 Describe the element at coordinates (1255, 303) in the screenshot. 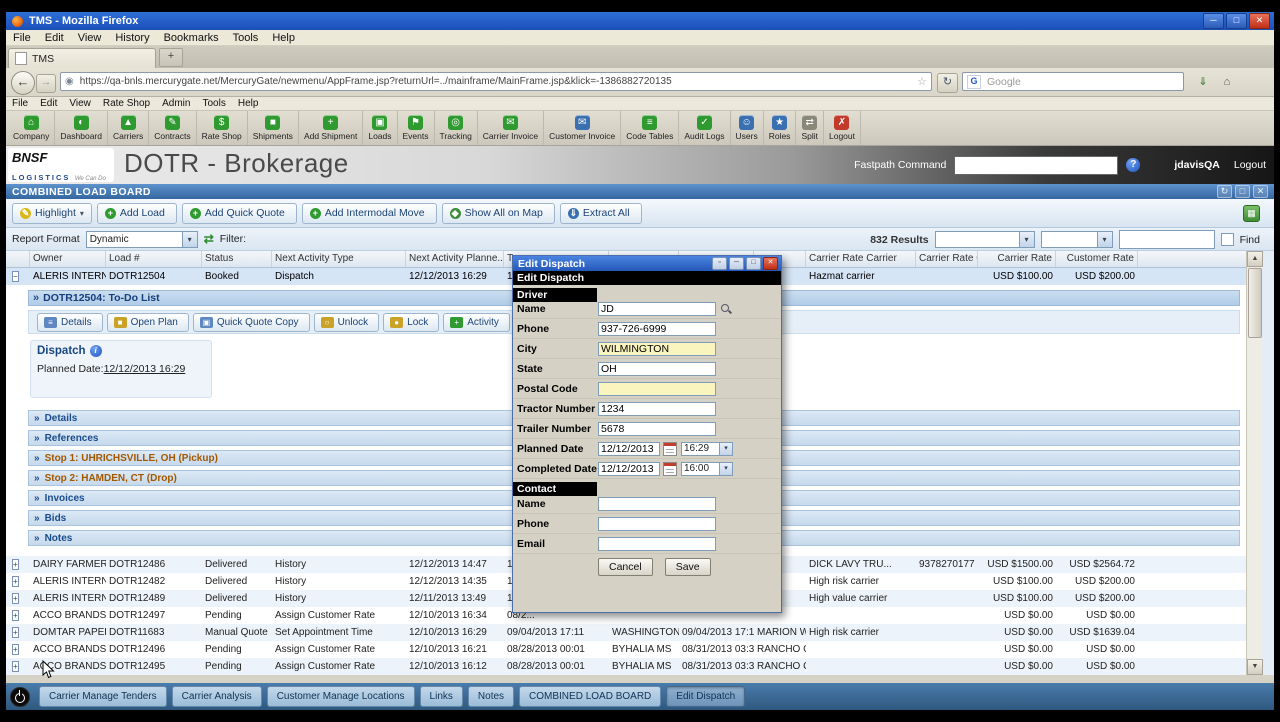

I see `scrollbar-thumb` at that location.